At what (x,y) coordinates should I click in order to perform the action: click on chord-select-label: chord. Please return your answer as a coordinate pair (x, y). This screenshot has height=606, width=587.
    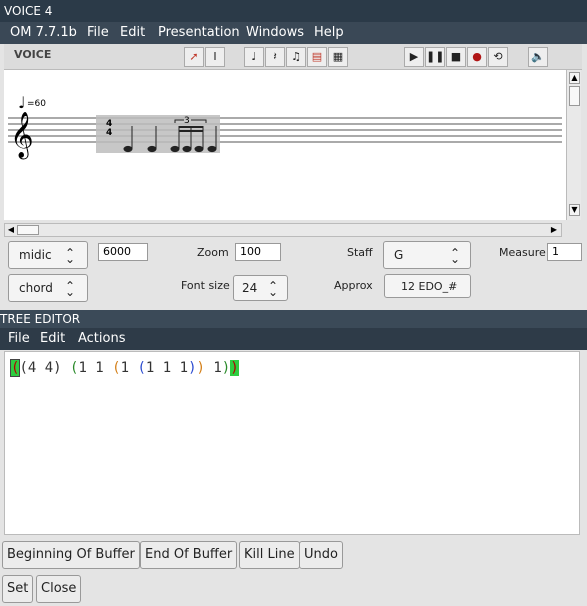
    Looking at the image, I should click on (36, 288).